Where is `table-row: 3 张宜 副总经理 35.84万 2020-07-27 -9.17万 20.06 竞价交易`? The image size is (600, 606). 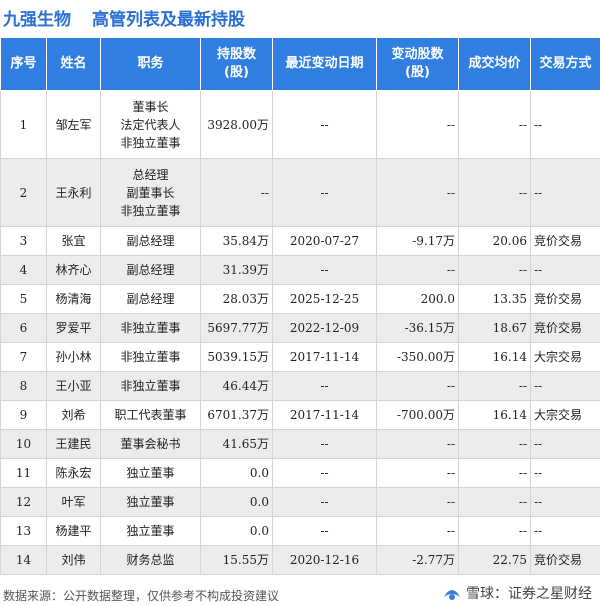
table-row: 3 张宜 副总经理 35.84万 2020-07-27 -9.17万 20.06 竞价交易 is located at coordinates (300, 241).